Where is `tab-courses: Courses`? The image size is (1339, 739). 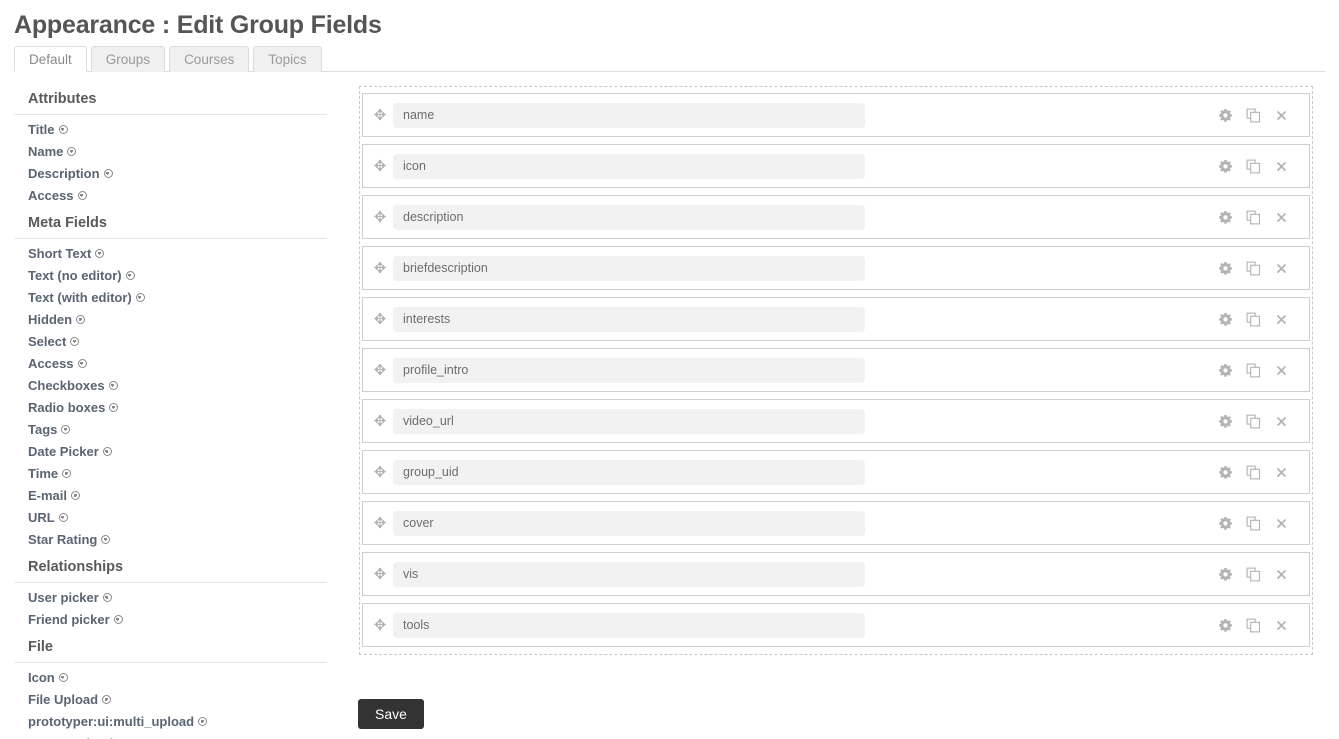 tab-courses: Courses is located at coordinates (209, 59).